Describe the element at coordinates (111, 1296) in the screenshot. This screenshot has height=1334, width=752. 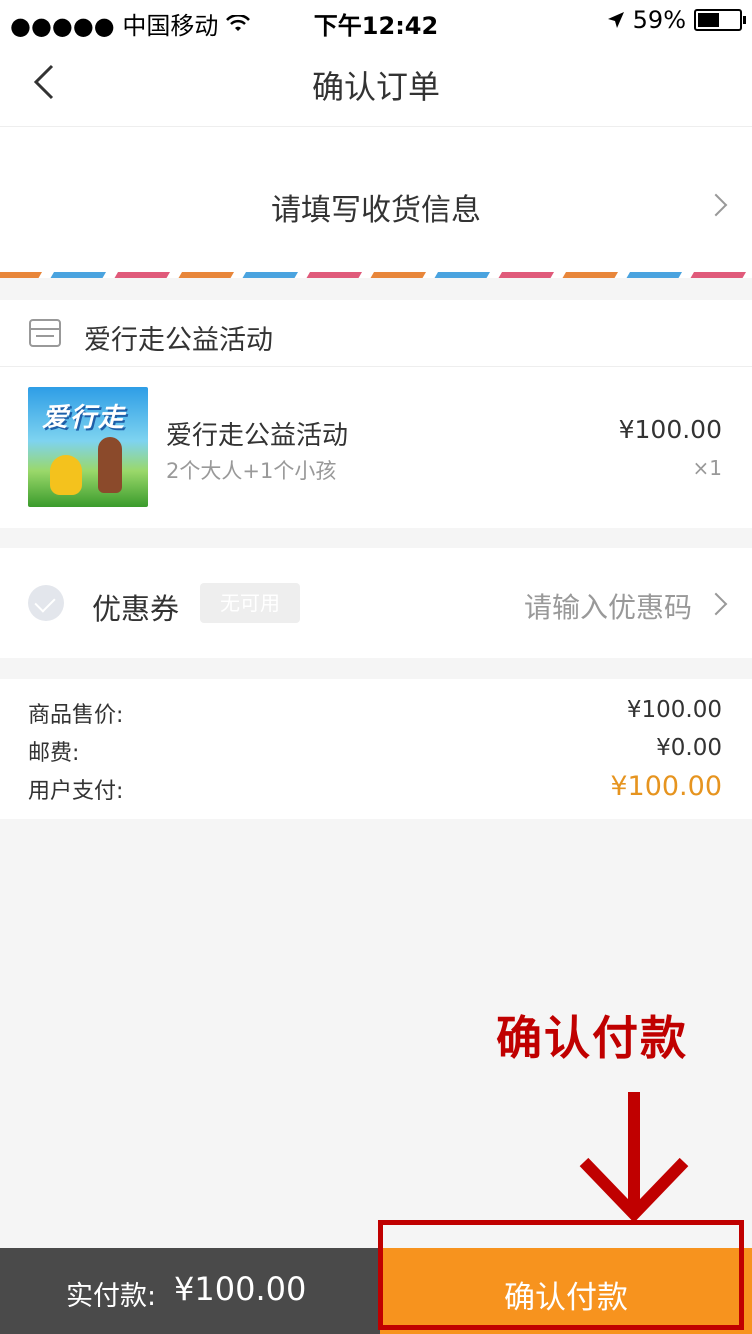
I see `total-label: 实付款:` at that location.